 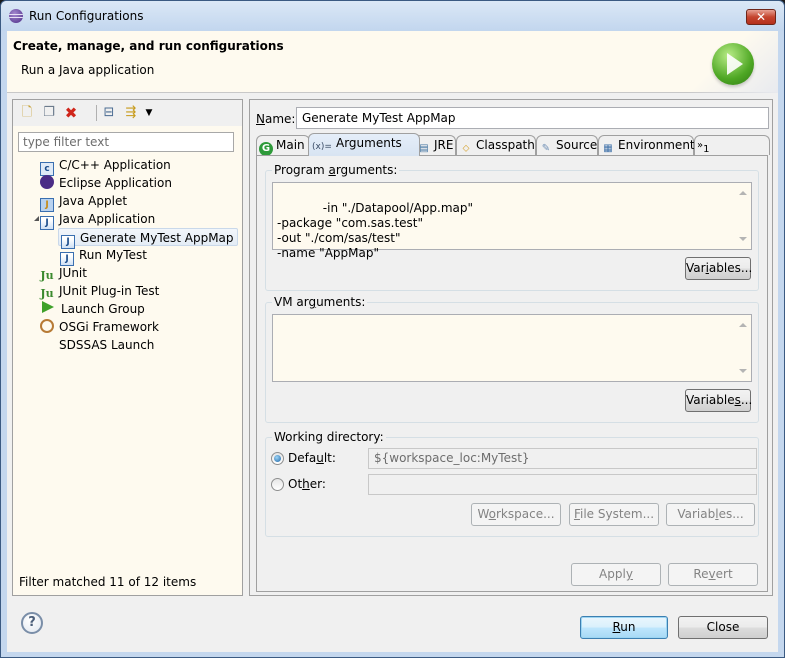 What do you see at coordinates (329, 437) in the screenshot?
I see `working-directory-label: Working directory:` at bounding box center [329, 437].